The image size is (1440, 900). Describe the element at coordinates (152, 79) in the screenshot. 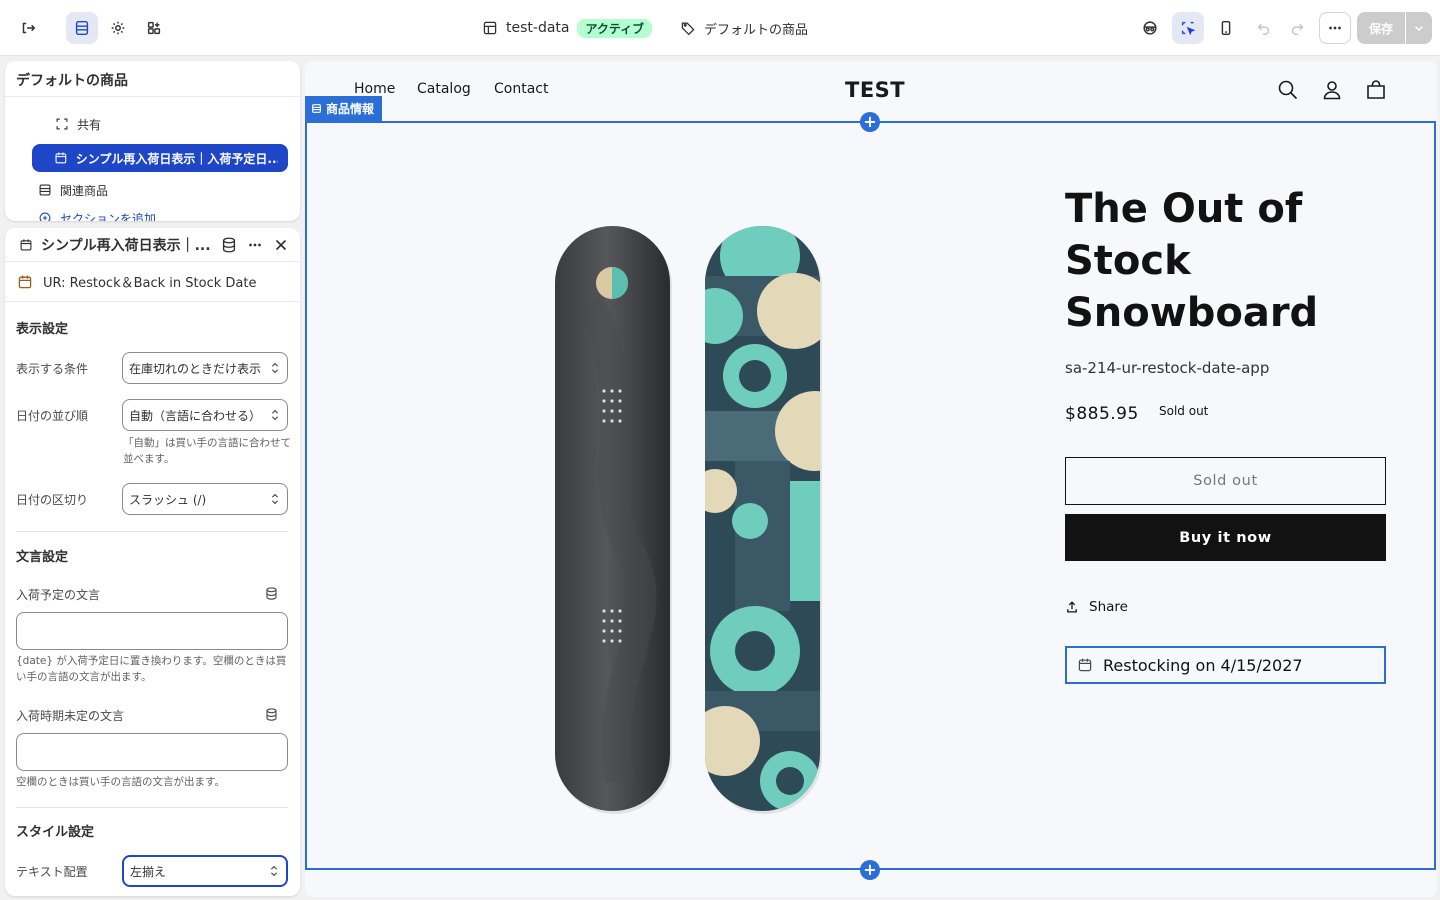

I see `tree-title: デフォルトの商品` at that location.